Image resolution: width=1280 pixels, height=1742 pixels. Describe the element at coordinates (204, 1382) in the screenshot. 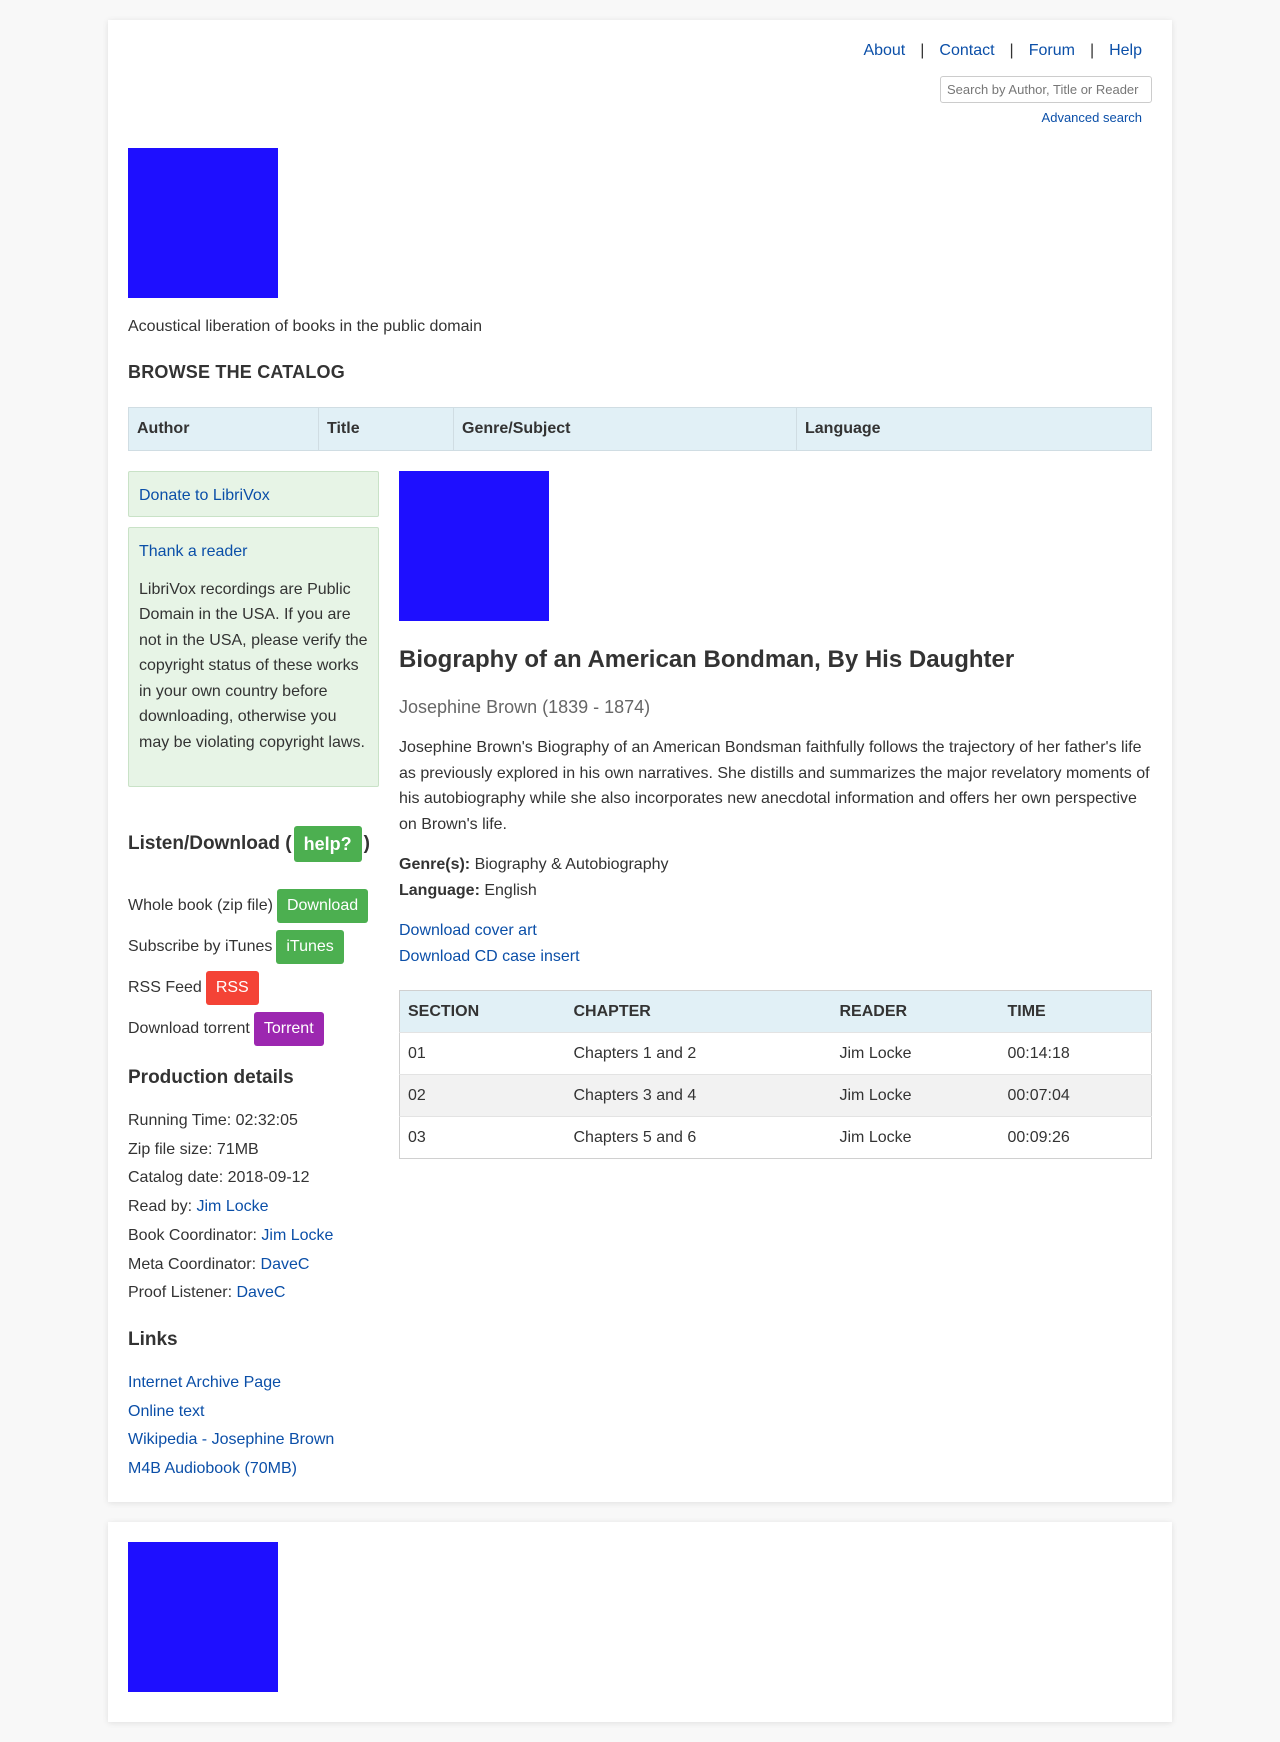

I see `internet-archive-link: Internet Archive Page` at that location.